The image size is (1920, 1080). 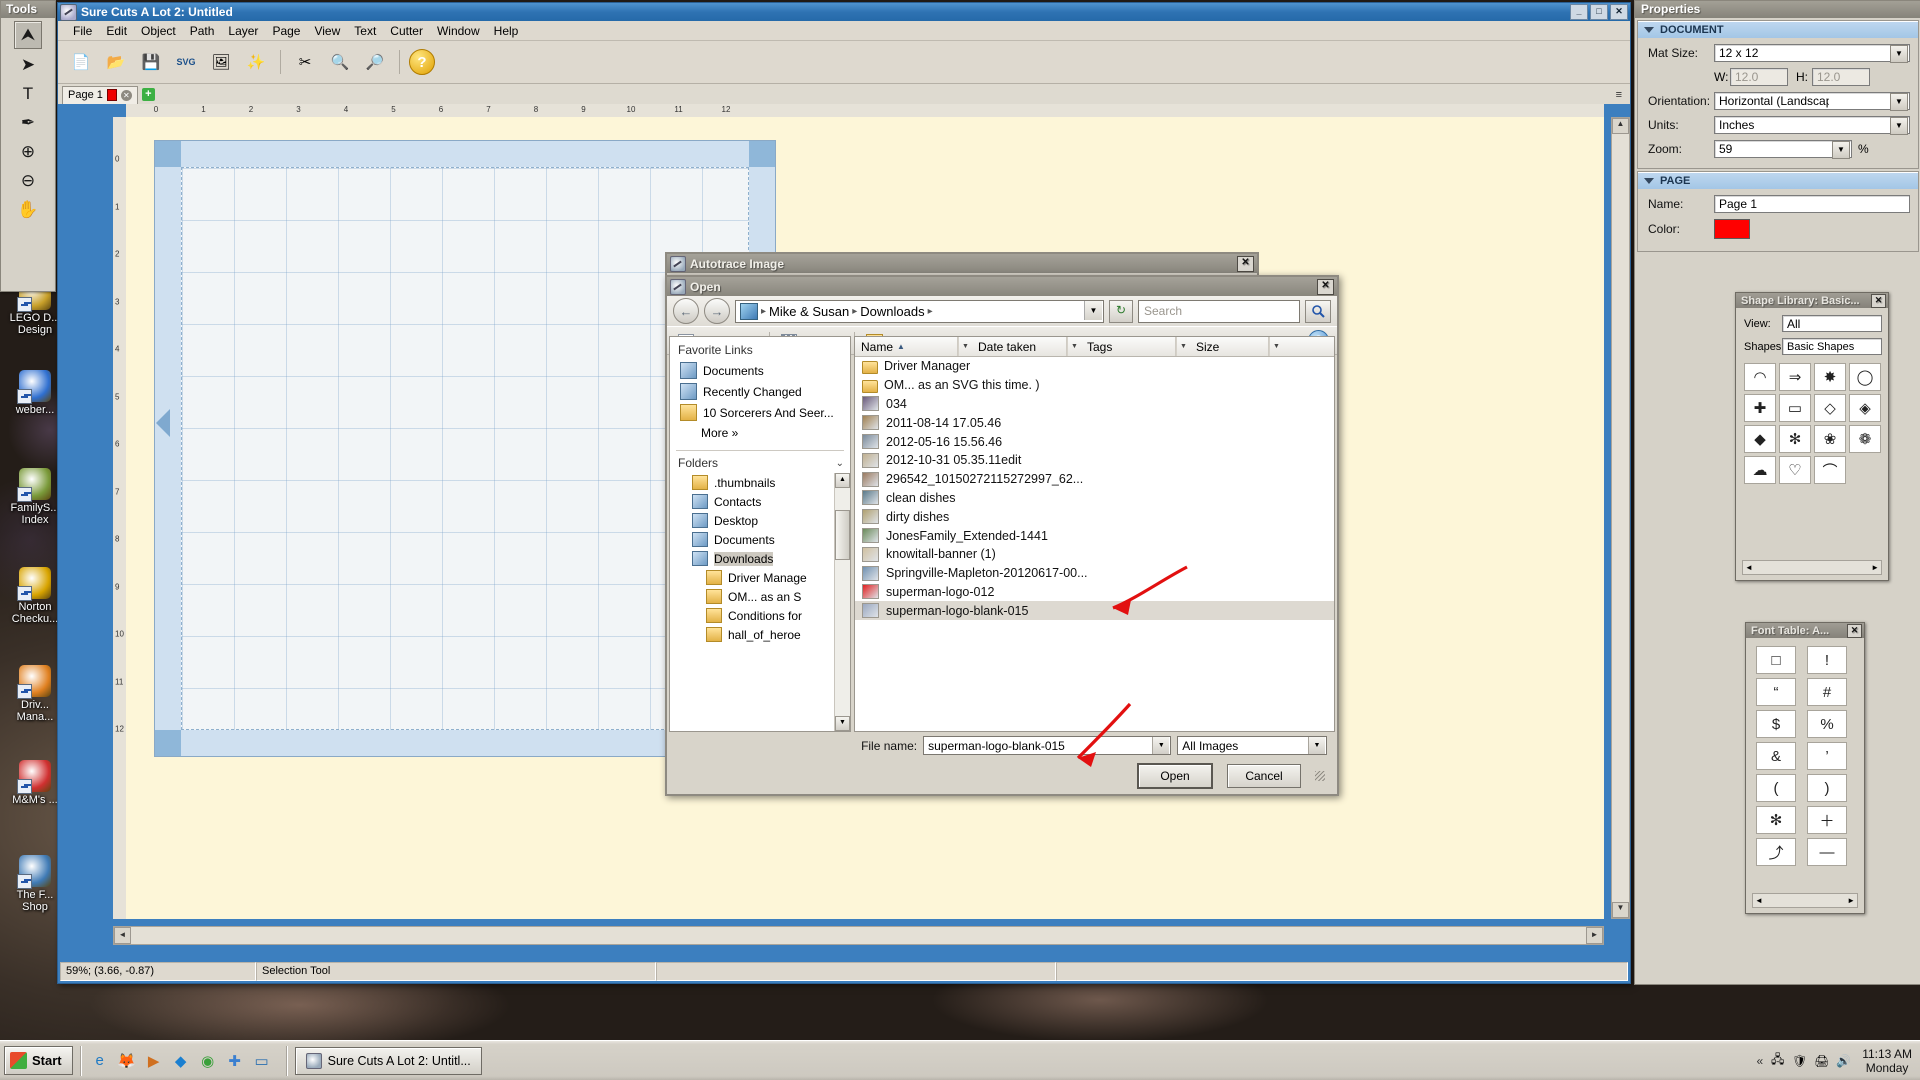 I want to click on zoom-in-tool: ⊕, so click(x=28, y=152).